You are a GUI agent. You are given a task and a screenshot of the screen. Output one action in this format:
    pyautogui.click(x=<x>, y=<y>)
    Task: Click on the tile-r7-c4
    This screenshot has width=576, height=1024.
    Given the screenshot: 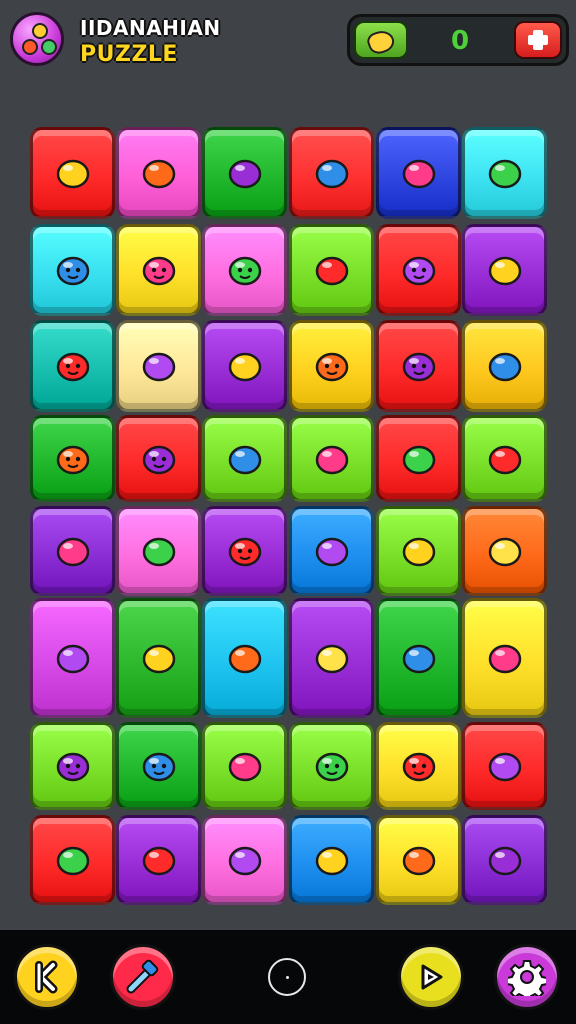 What is the action you would take?
    pyautogui.click(x=331, y=766)
    